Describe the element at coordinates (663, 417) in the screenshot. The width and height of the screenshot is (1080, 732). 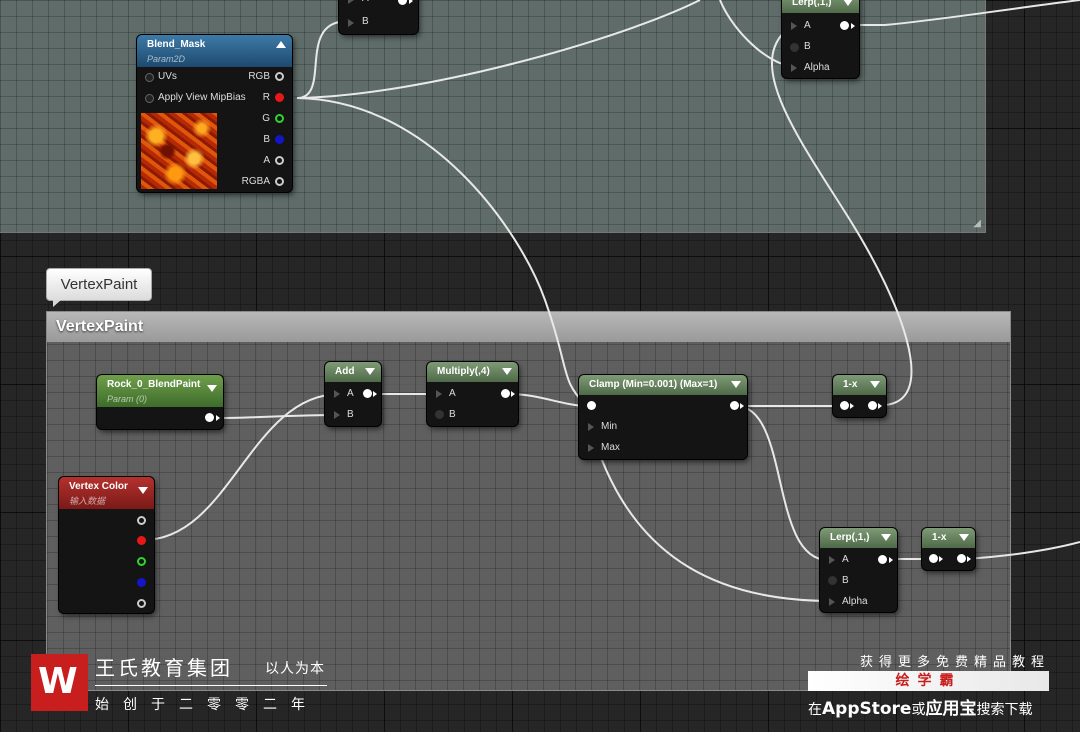
I see `node-clamp: Clamp (Min=0.001) (Max=1) Min Max` at that location.